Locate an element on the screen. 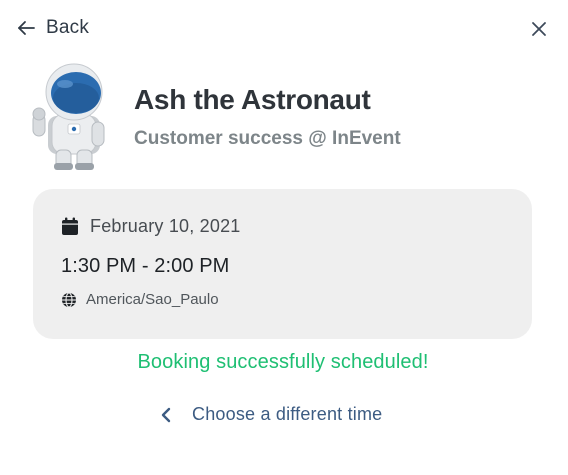 This screenshot has height=475, width=568. close-icon is located at coordinates (539, 29).